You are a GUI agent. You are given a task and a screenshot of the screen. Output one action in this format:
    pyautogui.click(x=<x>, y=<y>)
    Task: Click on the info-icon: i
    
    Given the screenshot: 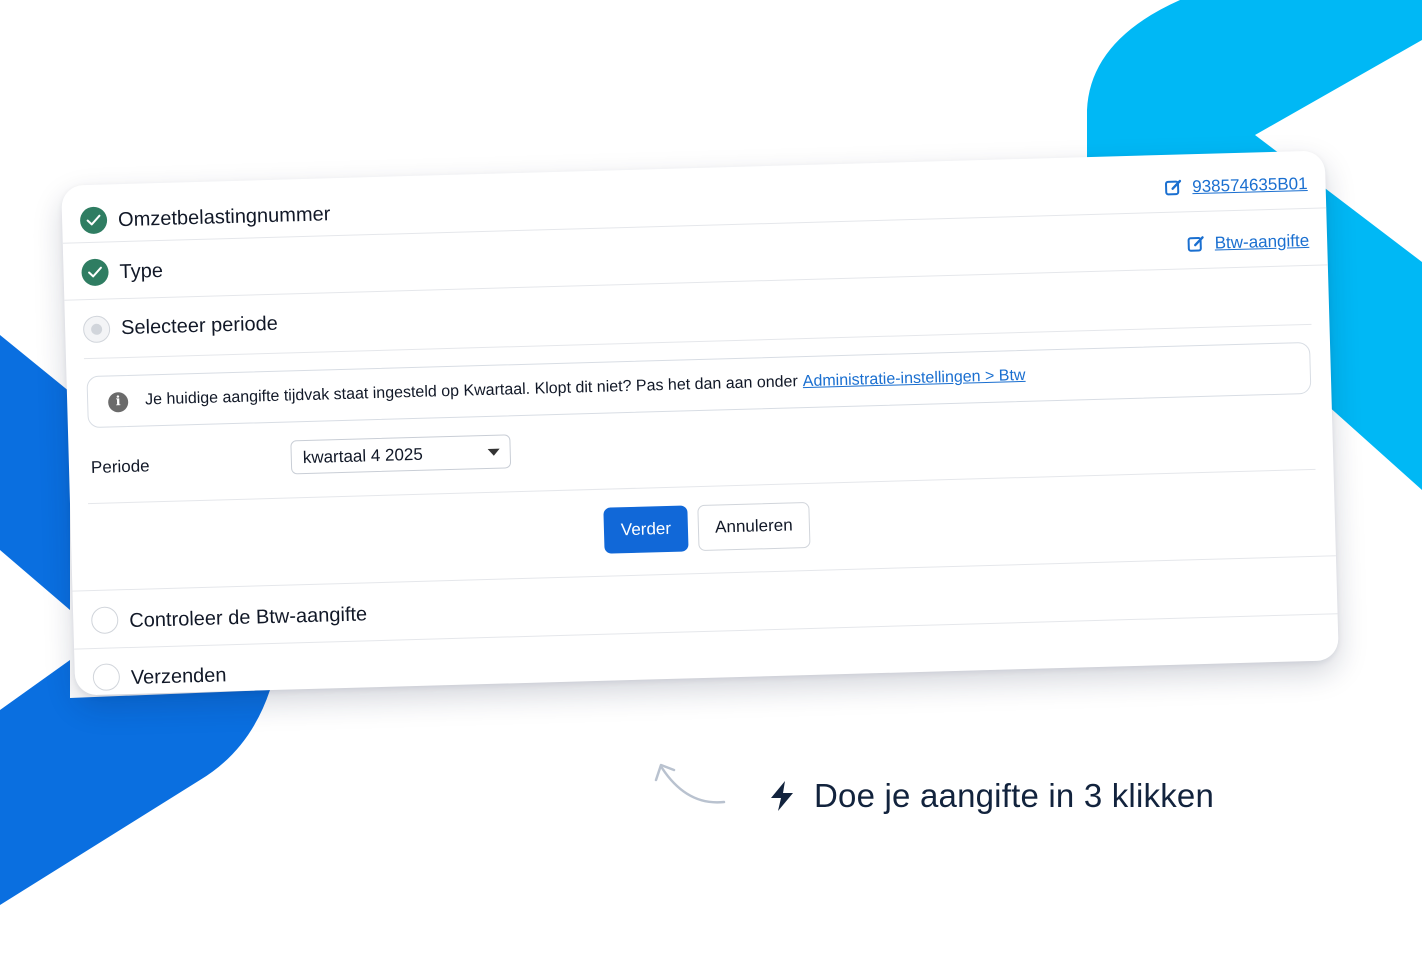 What is the action you would take?
    pyautogui.click(x=118, y=402)
    